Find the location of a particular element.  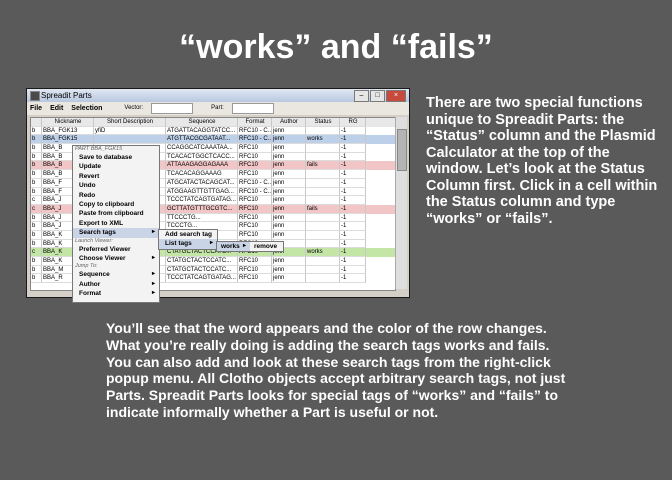

menu-item: Sequence ▸ is located at coordinates (116, 274).